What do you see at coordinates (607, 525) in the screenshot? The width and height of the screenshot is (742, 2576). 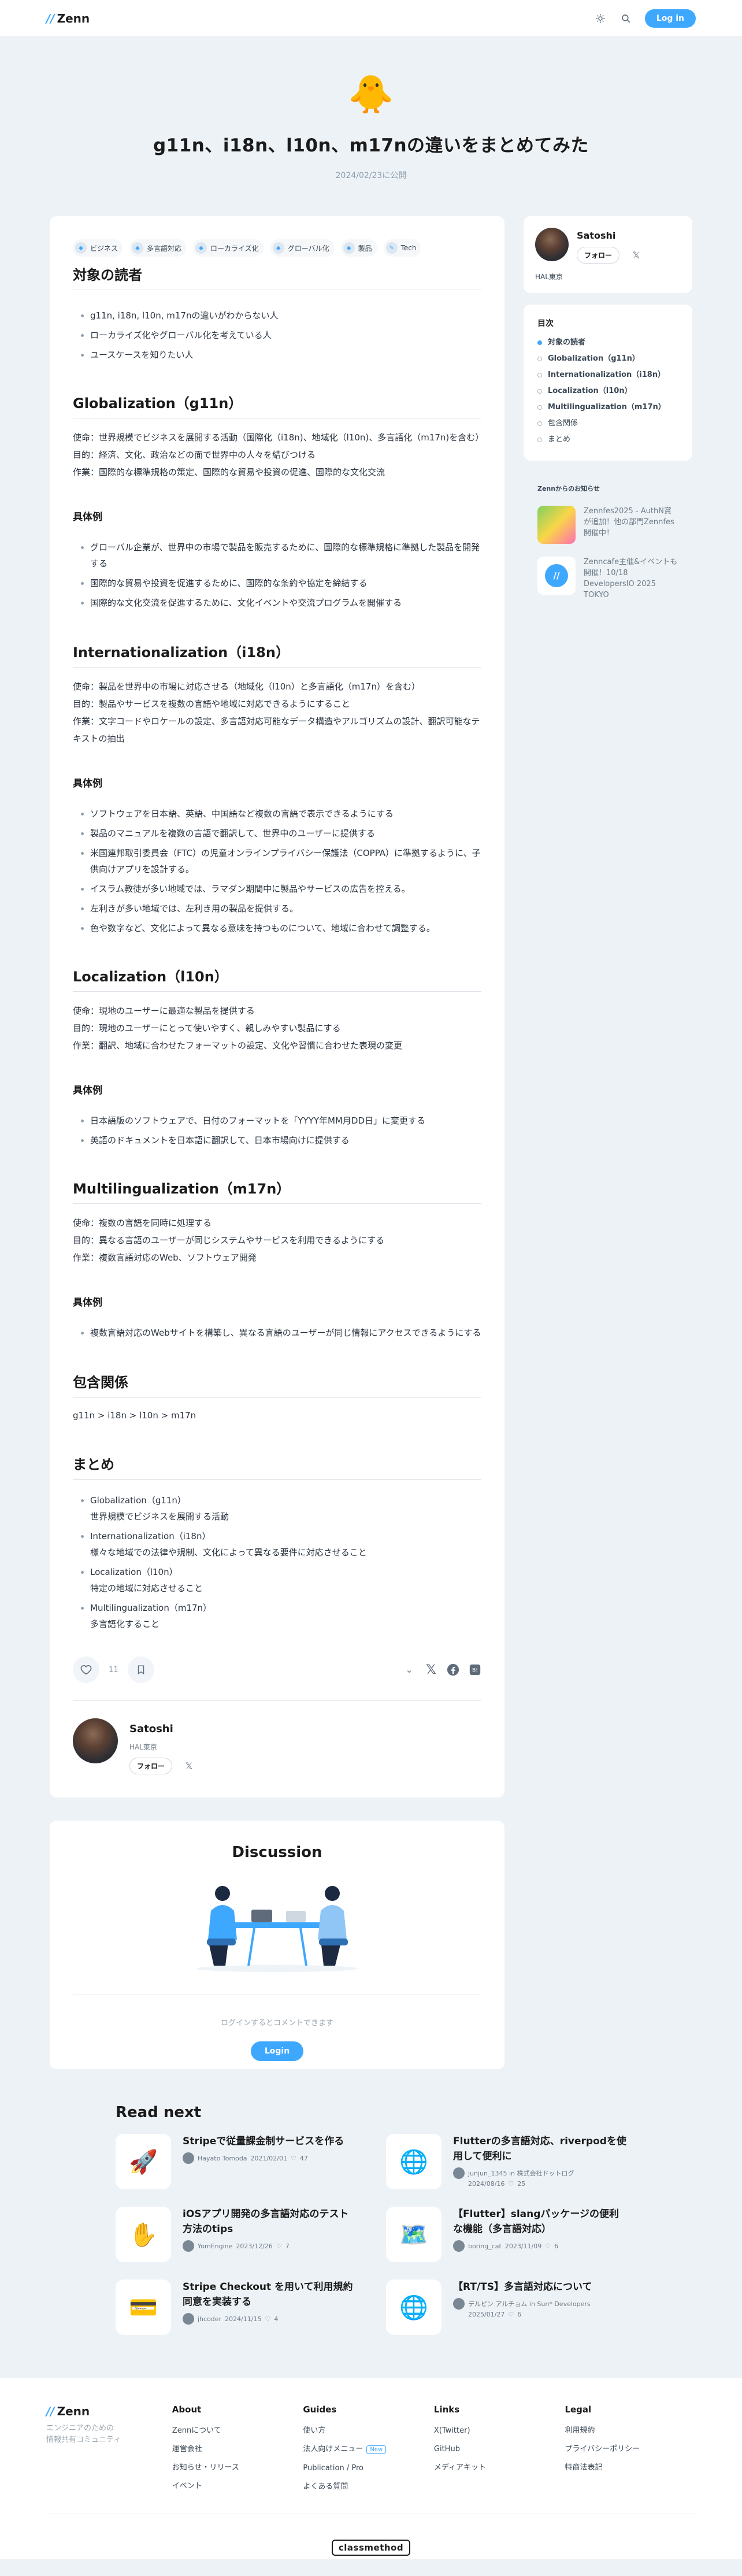 I see `news-item: Zennfes2025 - AuthN賞が追加！他の部門Zennfes開催中！` at bounding box center [607, 525].